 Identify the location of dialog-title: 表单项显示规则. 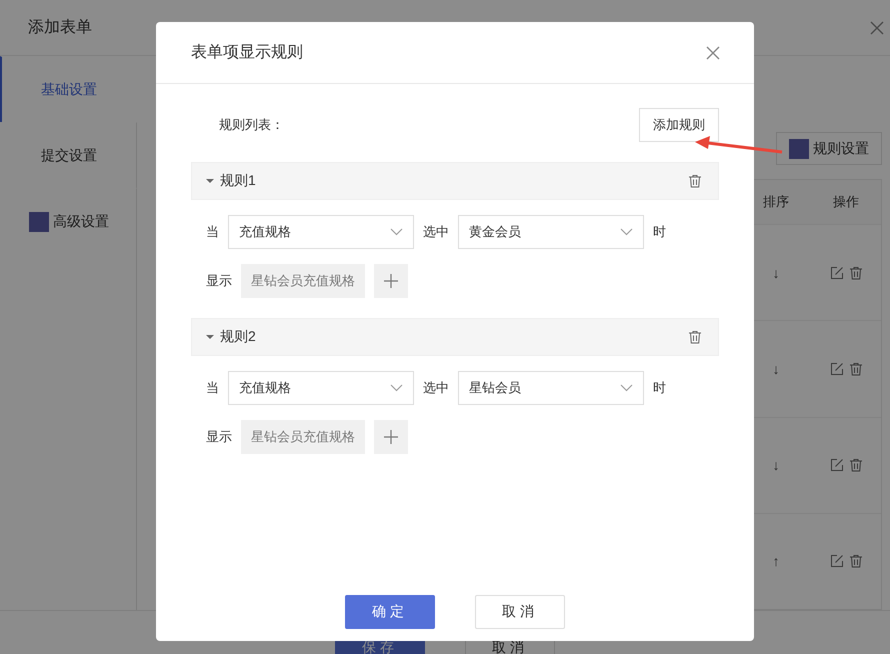
(247, 52).